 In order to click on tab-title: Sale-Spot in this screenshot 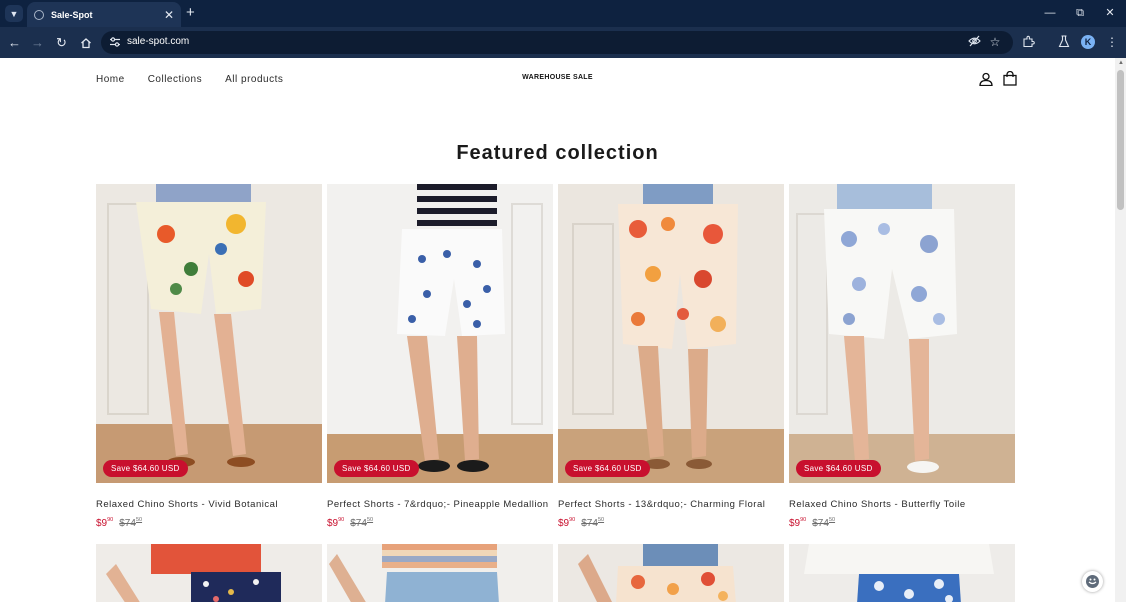, I will do `click(72, 14)`.